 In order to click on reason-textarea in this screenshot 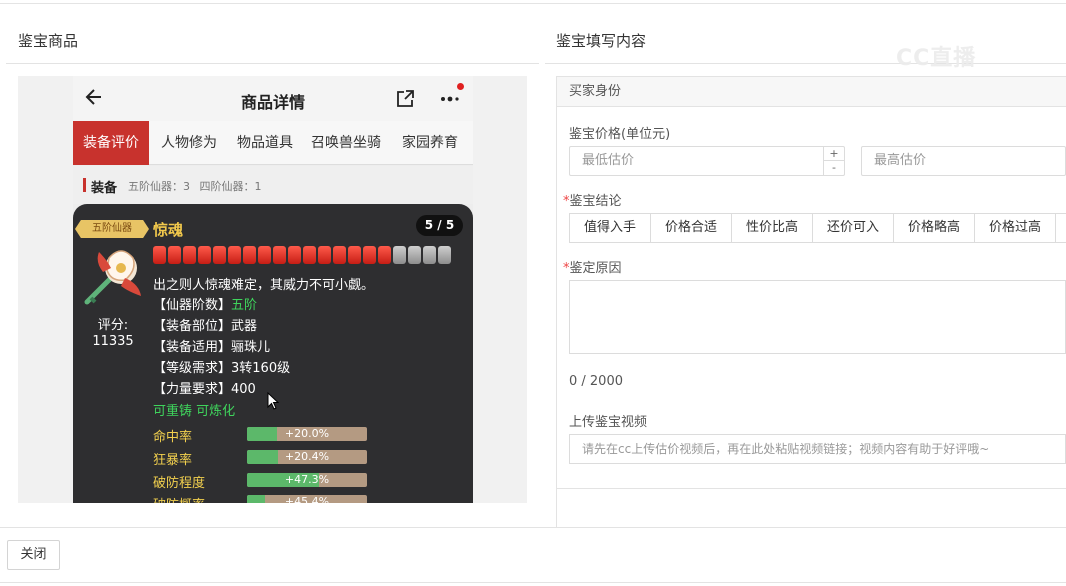, I will do `click(817, 317)`.